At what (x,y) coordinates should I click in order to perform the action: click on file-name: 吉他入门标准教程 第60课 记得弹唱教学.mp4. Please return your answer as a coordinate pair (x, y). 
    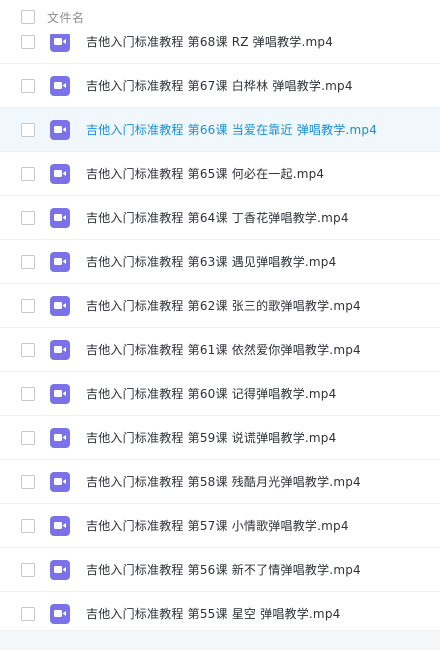
    Looking at the image, I should click on (211, 393).